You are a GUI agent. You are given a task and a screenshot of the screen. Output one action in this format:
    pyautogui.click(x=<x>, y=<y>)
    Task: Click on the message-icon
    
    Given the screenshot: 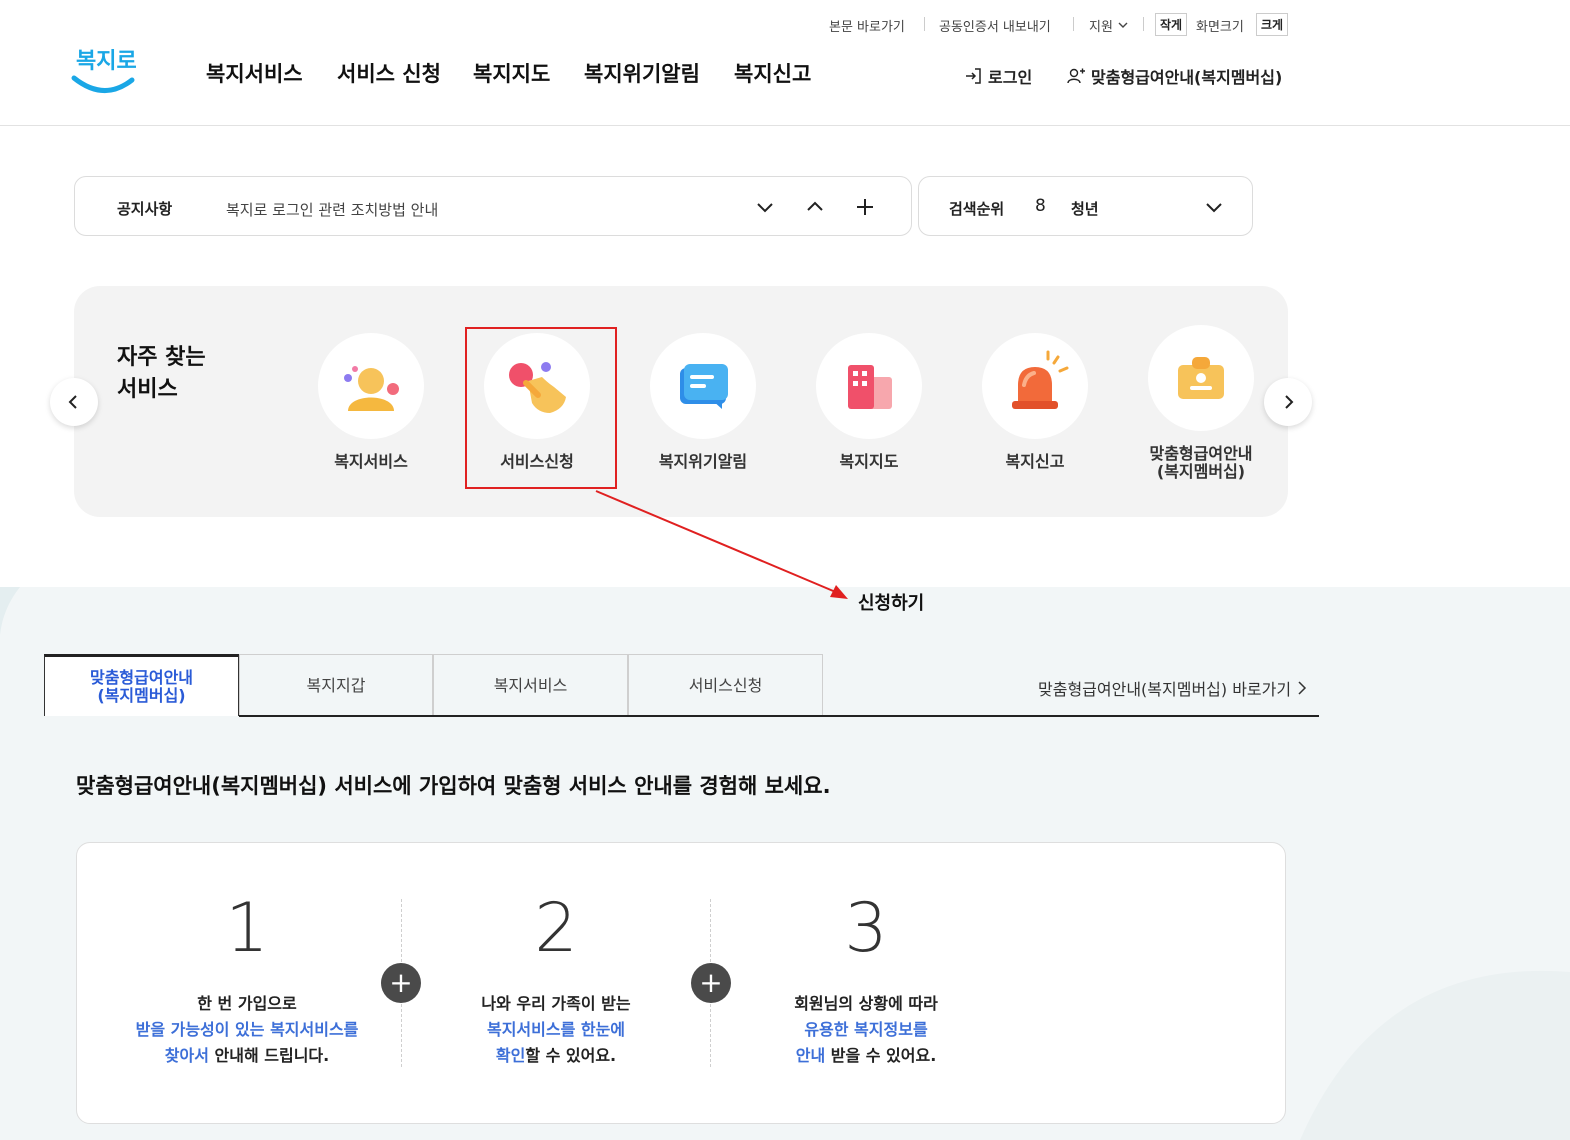 What is the action you would take?
    pyautogui.click(x=704, y=386)
    